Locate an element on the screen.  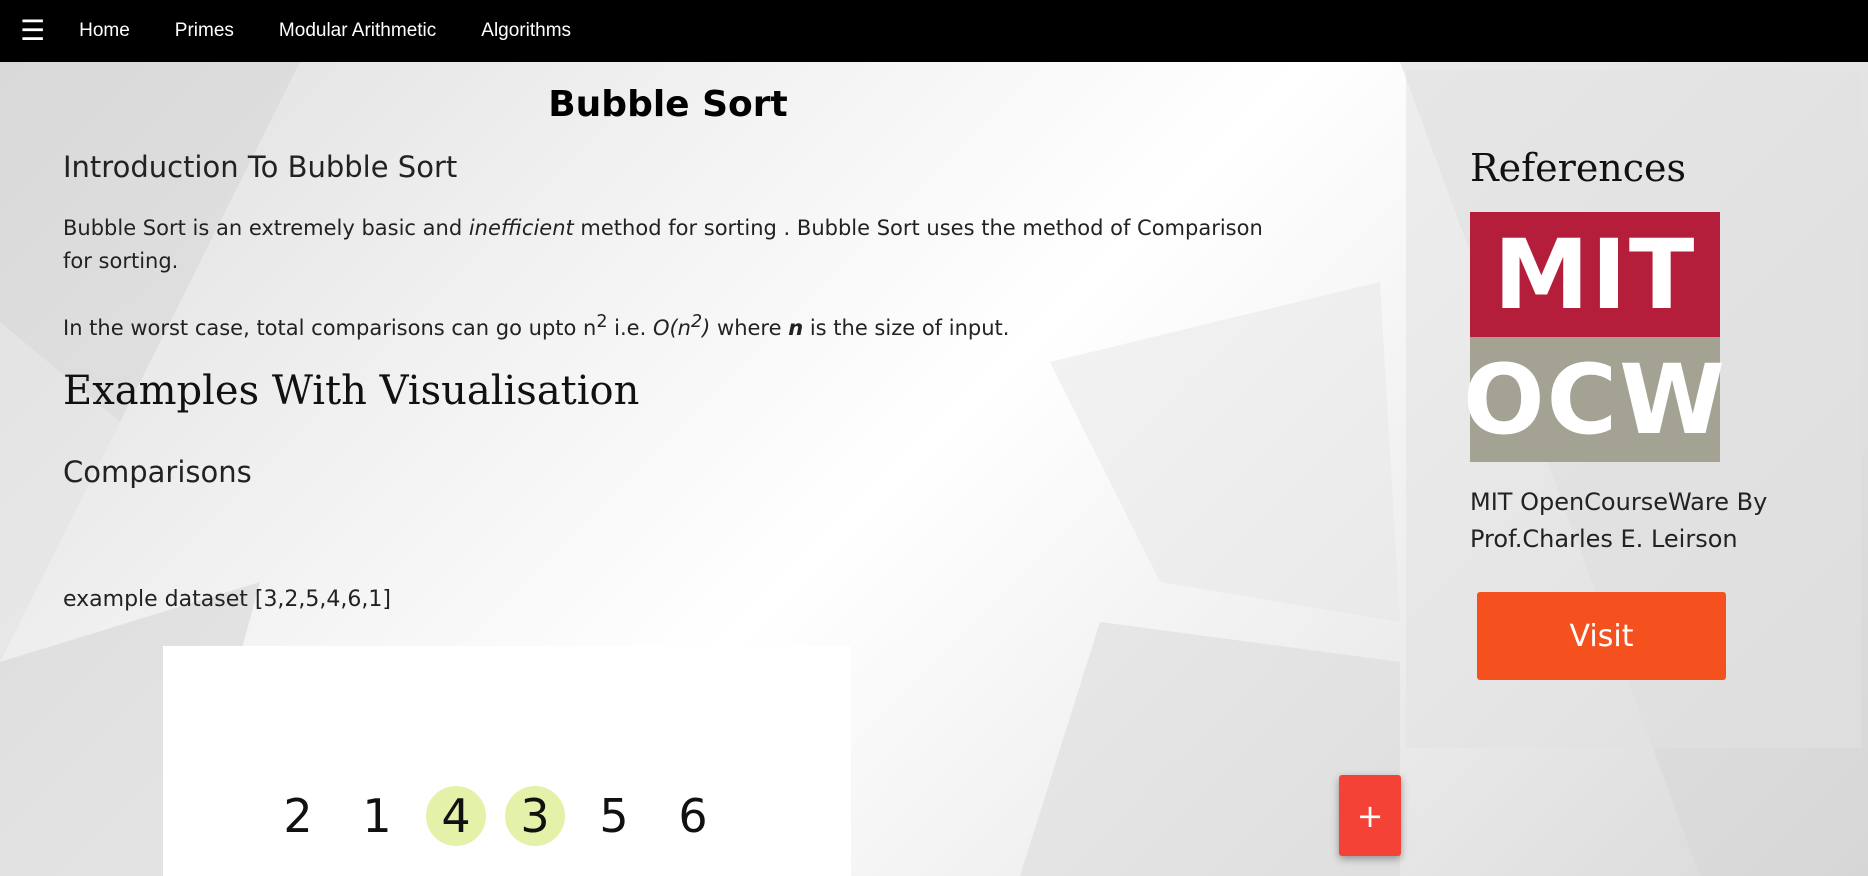
nav-link-home: Home is located at coordinates (104, 31).